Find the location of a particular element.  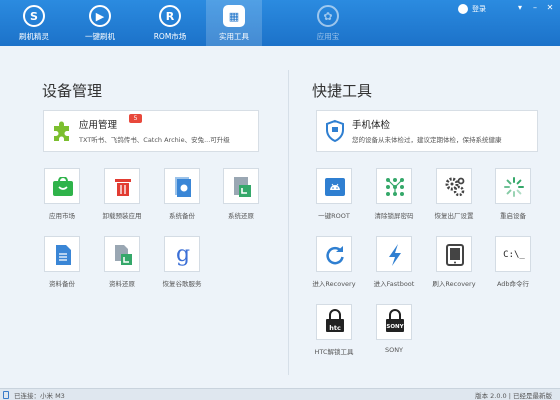

nav-label: ROM市场 is located at coordinates (170, 36).